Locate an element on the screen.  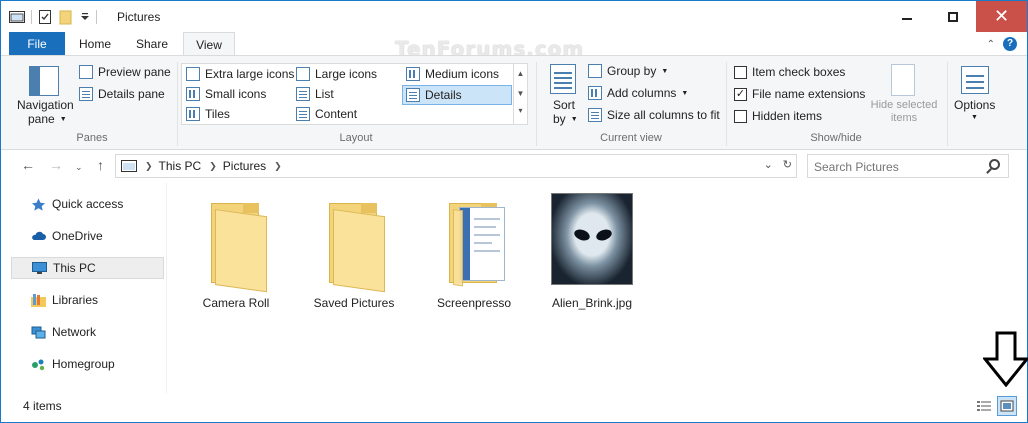
minimize-icon is located at coordinates (907, 18).